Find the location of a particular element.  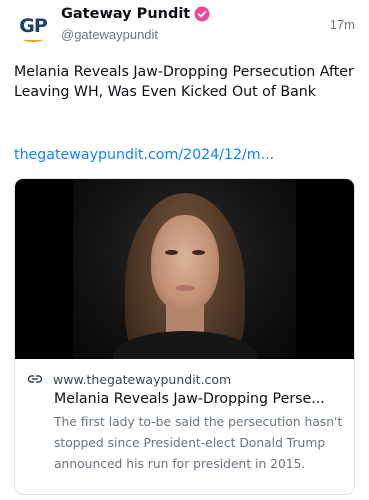

portrait-face is located at coordinates (185, 263).